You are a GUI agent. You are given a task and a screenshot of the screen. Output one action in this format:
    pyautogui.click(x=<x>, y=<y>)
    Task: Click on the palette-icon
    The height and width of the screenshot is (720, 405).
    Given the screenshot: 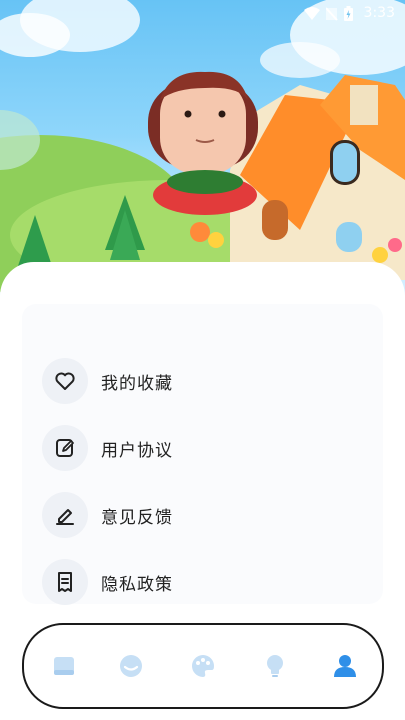 What is the action you would take?
    pyautogui.click(x=203, y=666)
    